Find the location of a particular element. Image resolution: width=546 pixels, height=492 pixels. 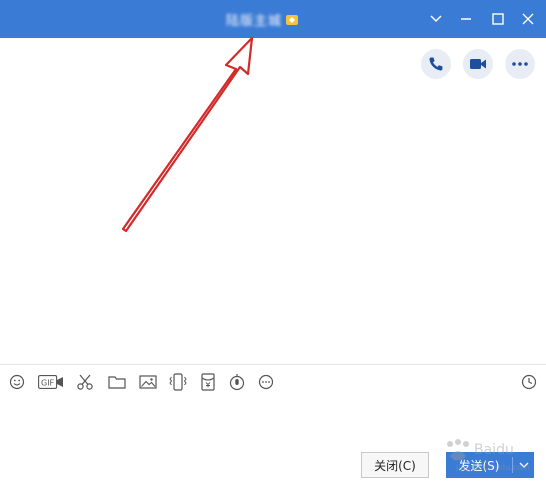

emoji-icon is located at coordinates (17, 382).